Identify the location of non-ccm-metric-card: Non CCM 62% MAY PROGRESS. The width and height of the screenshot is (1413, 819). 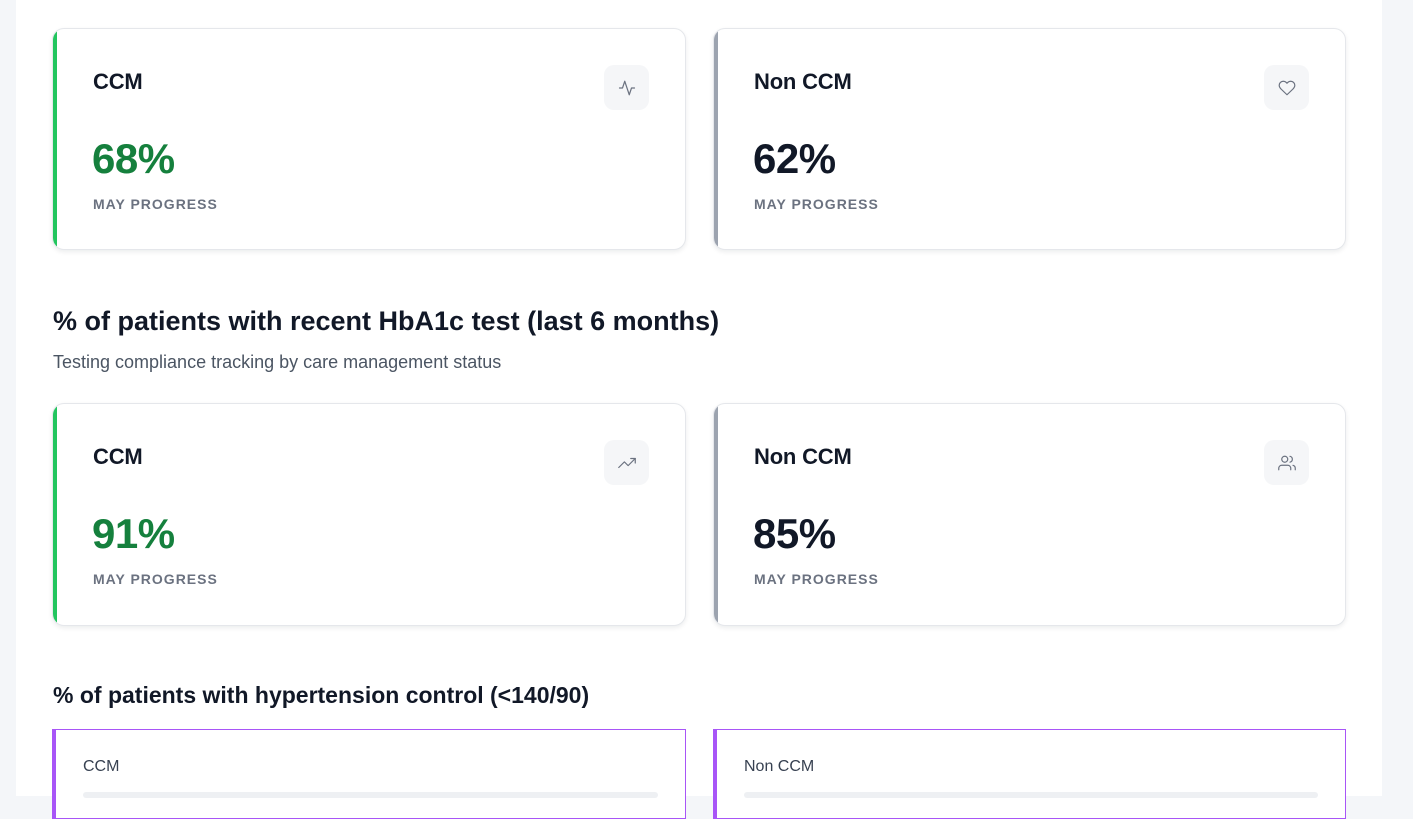
(1029, 139).